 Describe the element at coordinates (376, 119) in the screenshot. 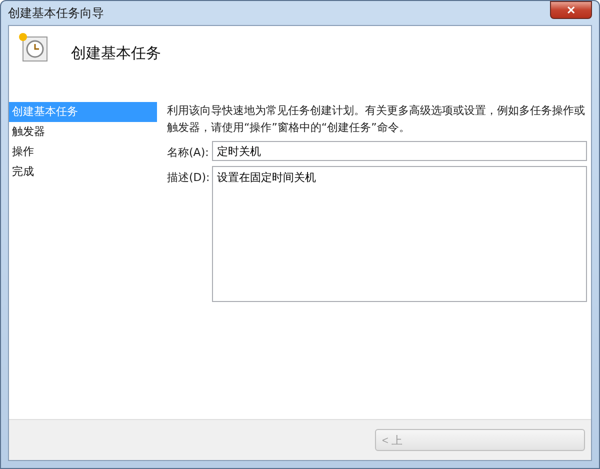

I see `intro-text: 利用该向导快速地为常见任务创建计划。有关更多高级选项或设置，例如多任务操作或触发器，请使用“操作”窗格中的“创建任务”命令。` at that location.